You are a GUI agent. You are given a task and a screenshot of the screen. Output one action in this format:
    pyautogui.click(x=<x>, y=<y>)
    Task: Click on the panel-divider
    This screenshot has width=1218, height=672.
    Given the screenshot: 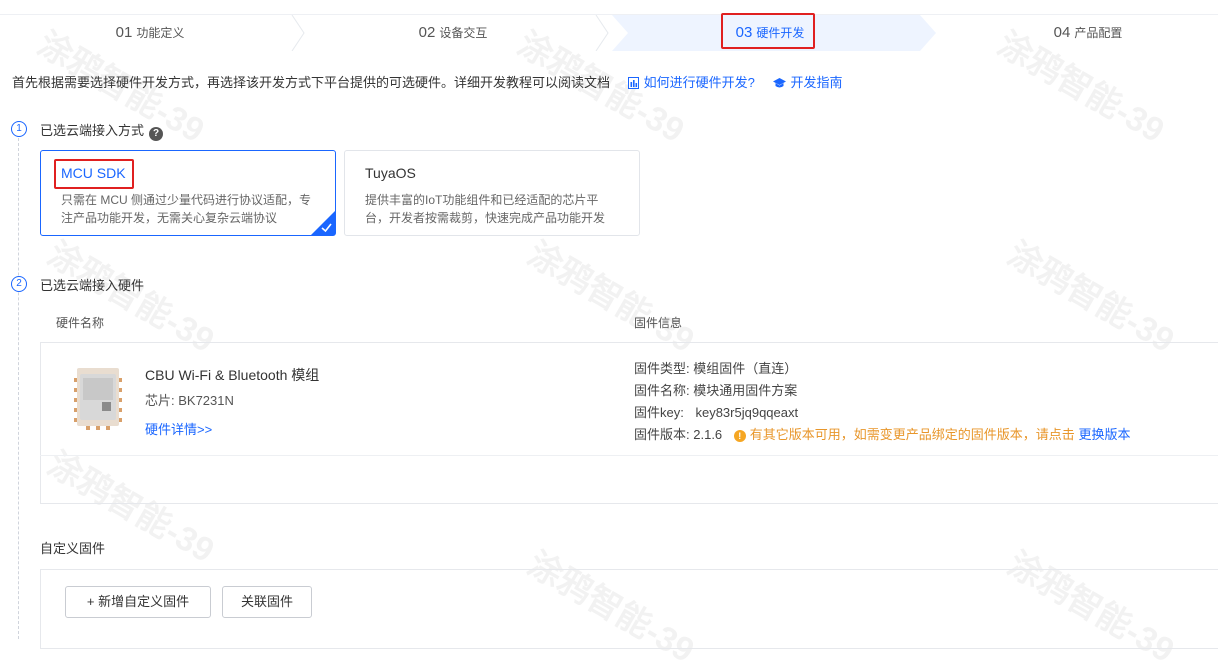 What is the action you would take?
    pyautogui.click(x=629, y=455)
    